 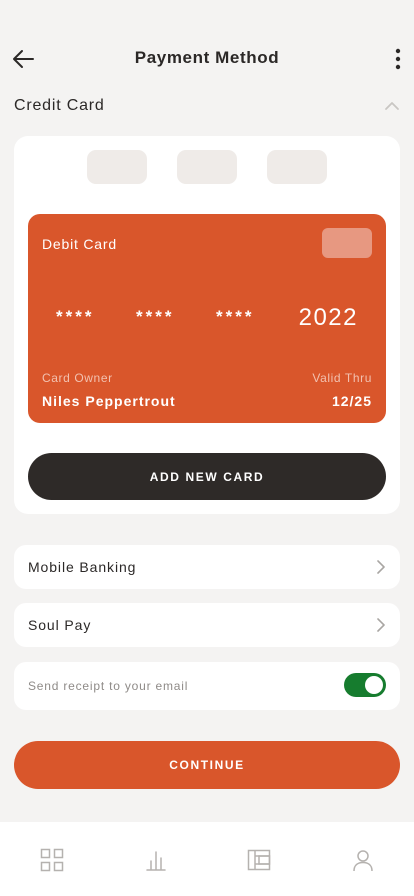 What do you see at coordinates (208, 107) in the screenshot?
I see `credit-card-section-header: Credit Card` at bounding box center [208, 107].